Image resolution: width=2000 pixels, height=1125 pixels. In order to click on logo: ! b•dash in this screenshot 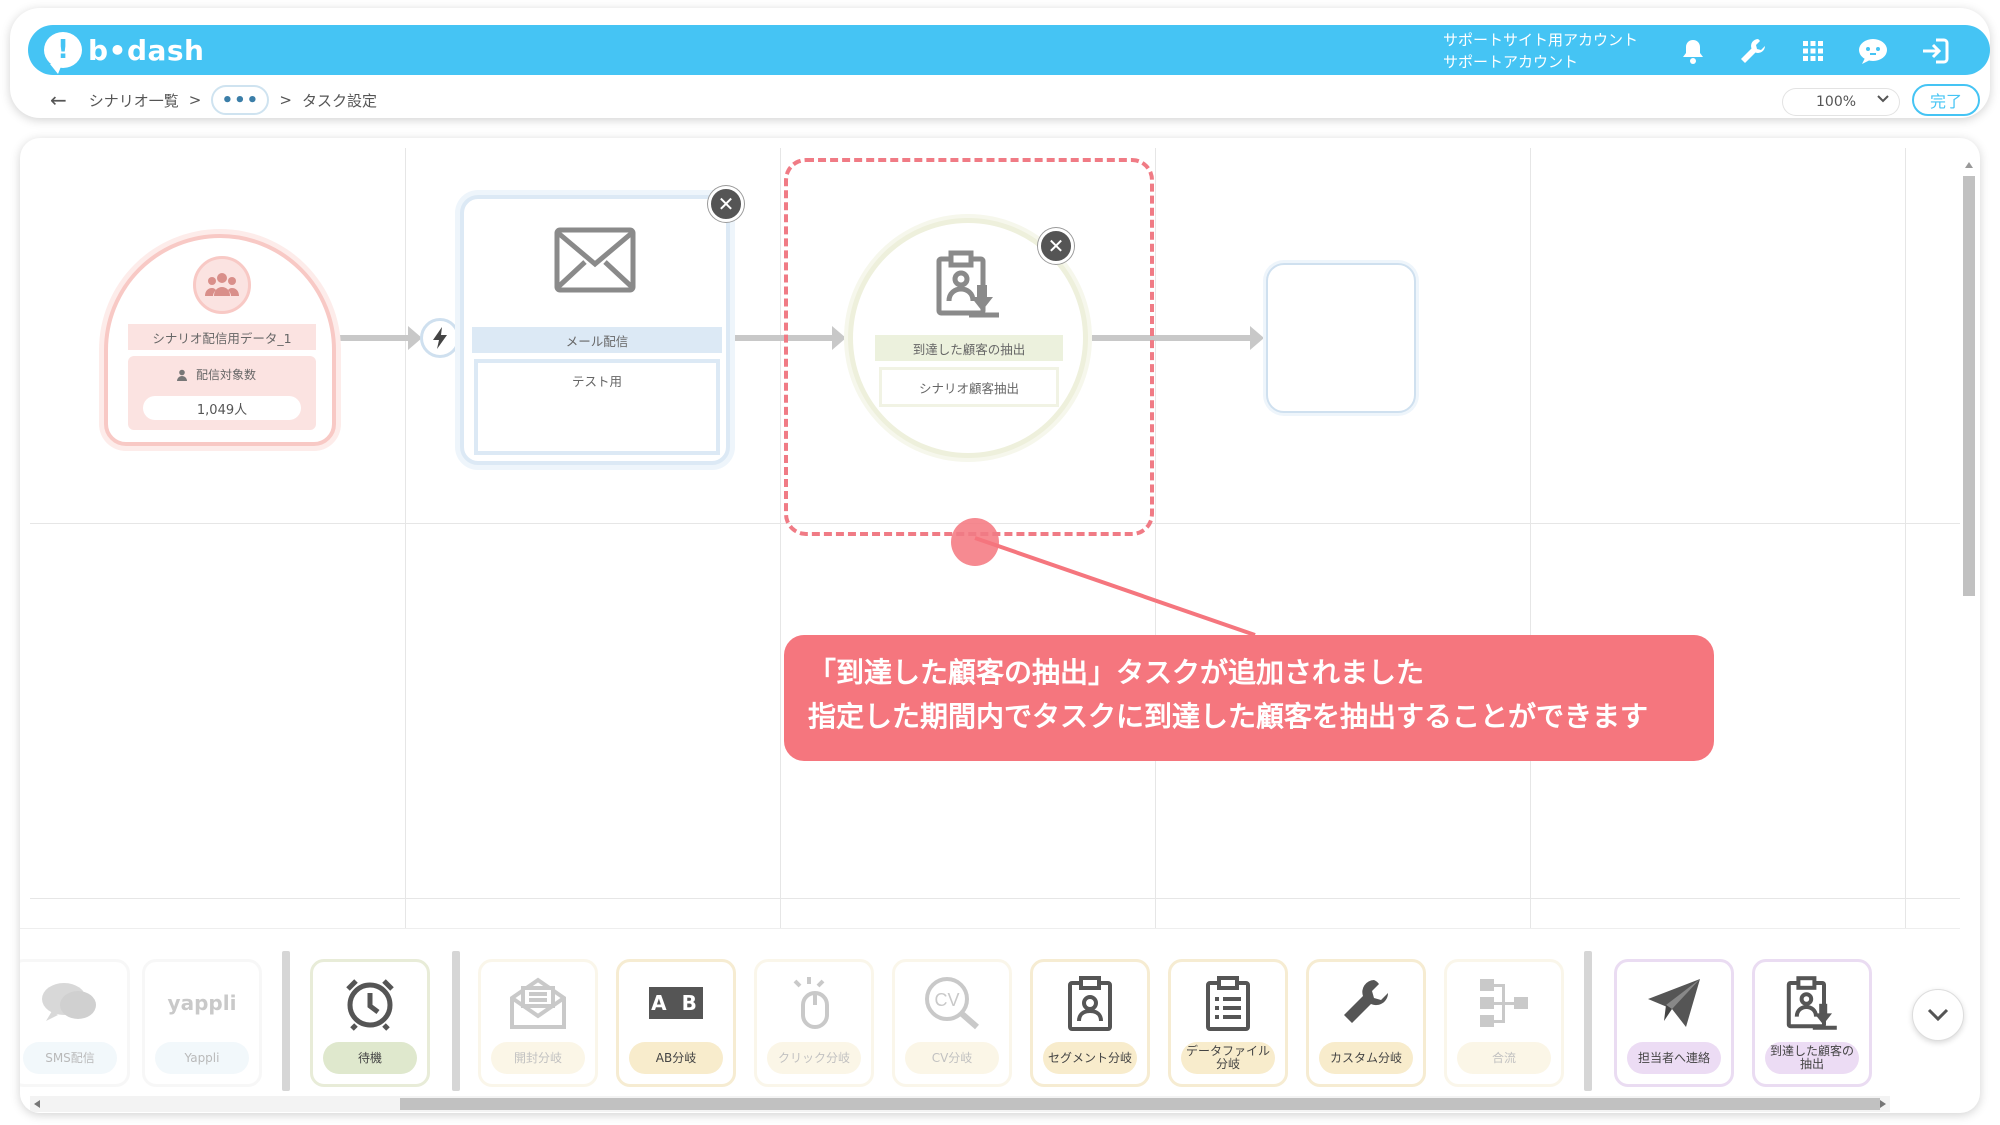, I will do `click(124, 53)`.